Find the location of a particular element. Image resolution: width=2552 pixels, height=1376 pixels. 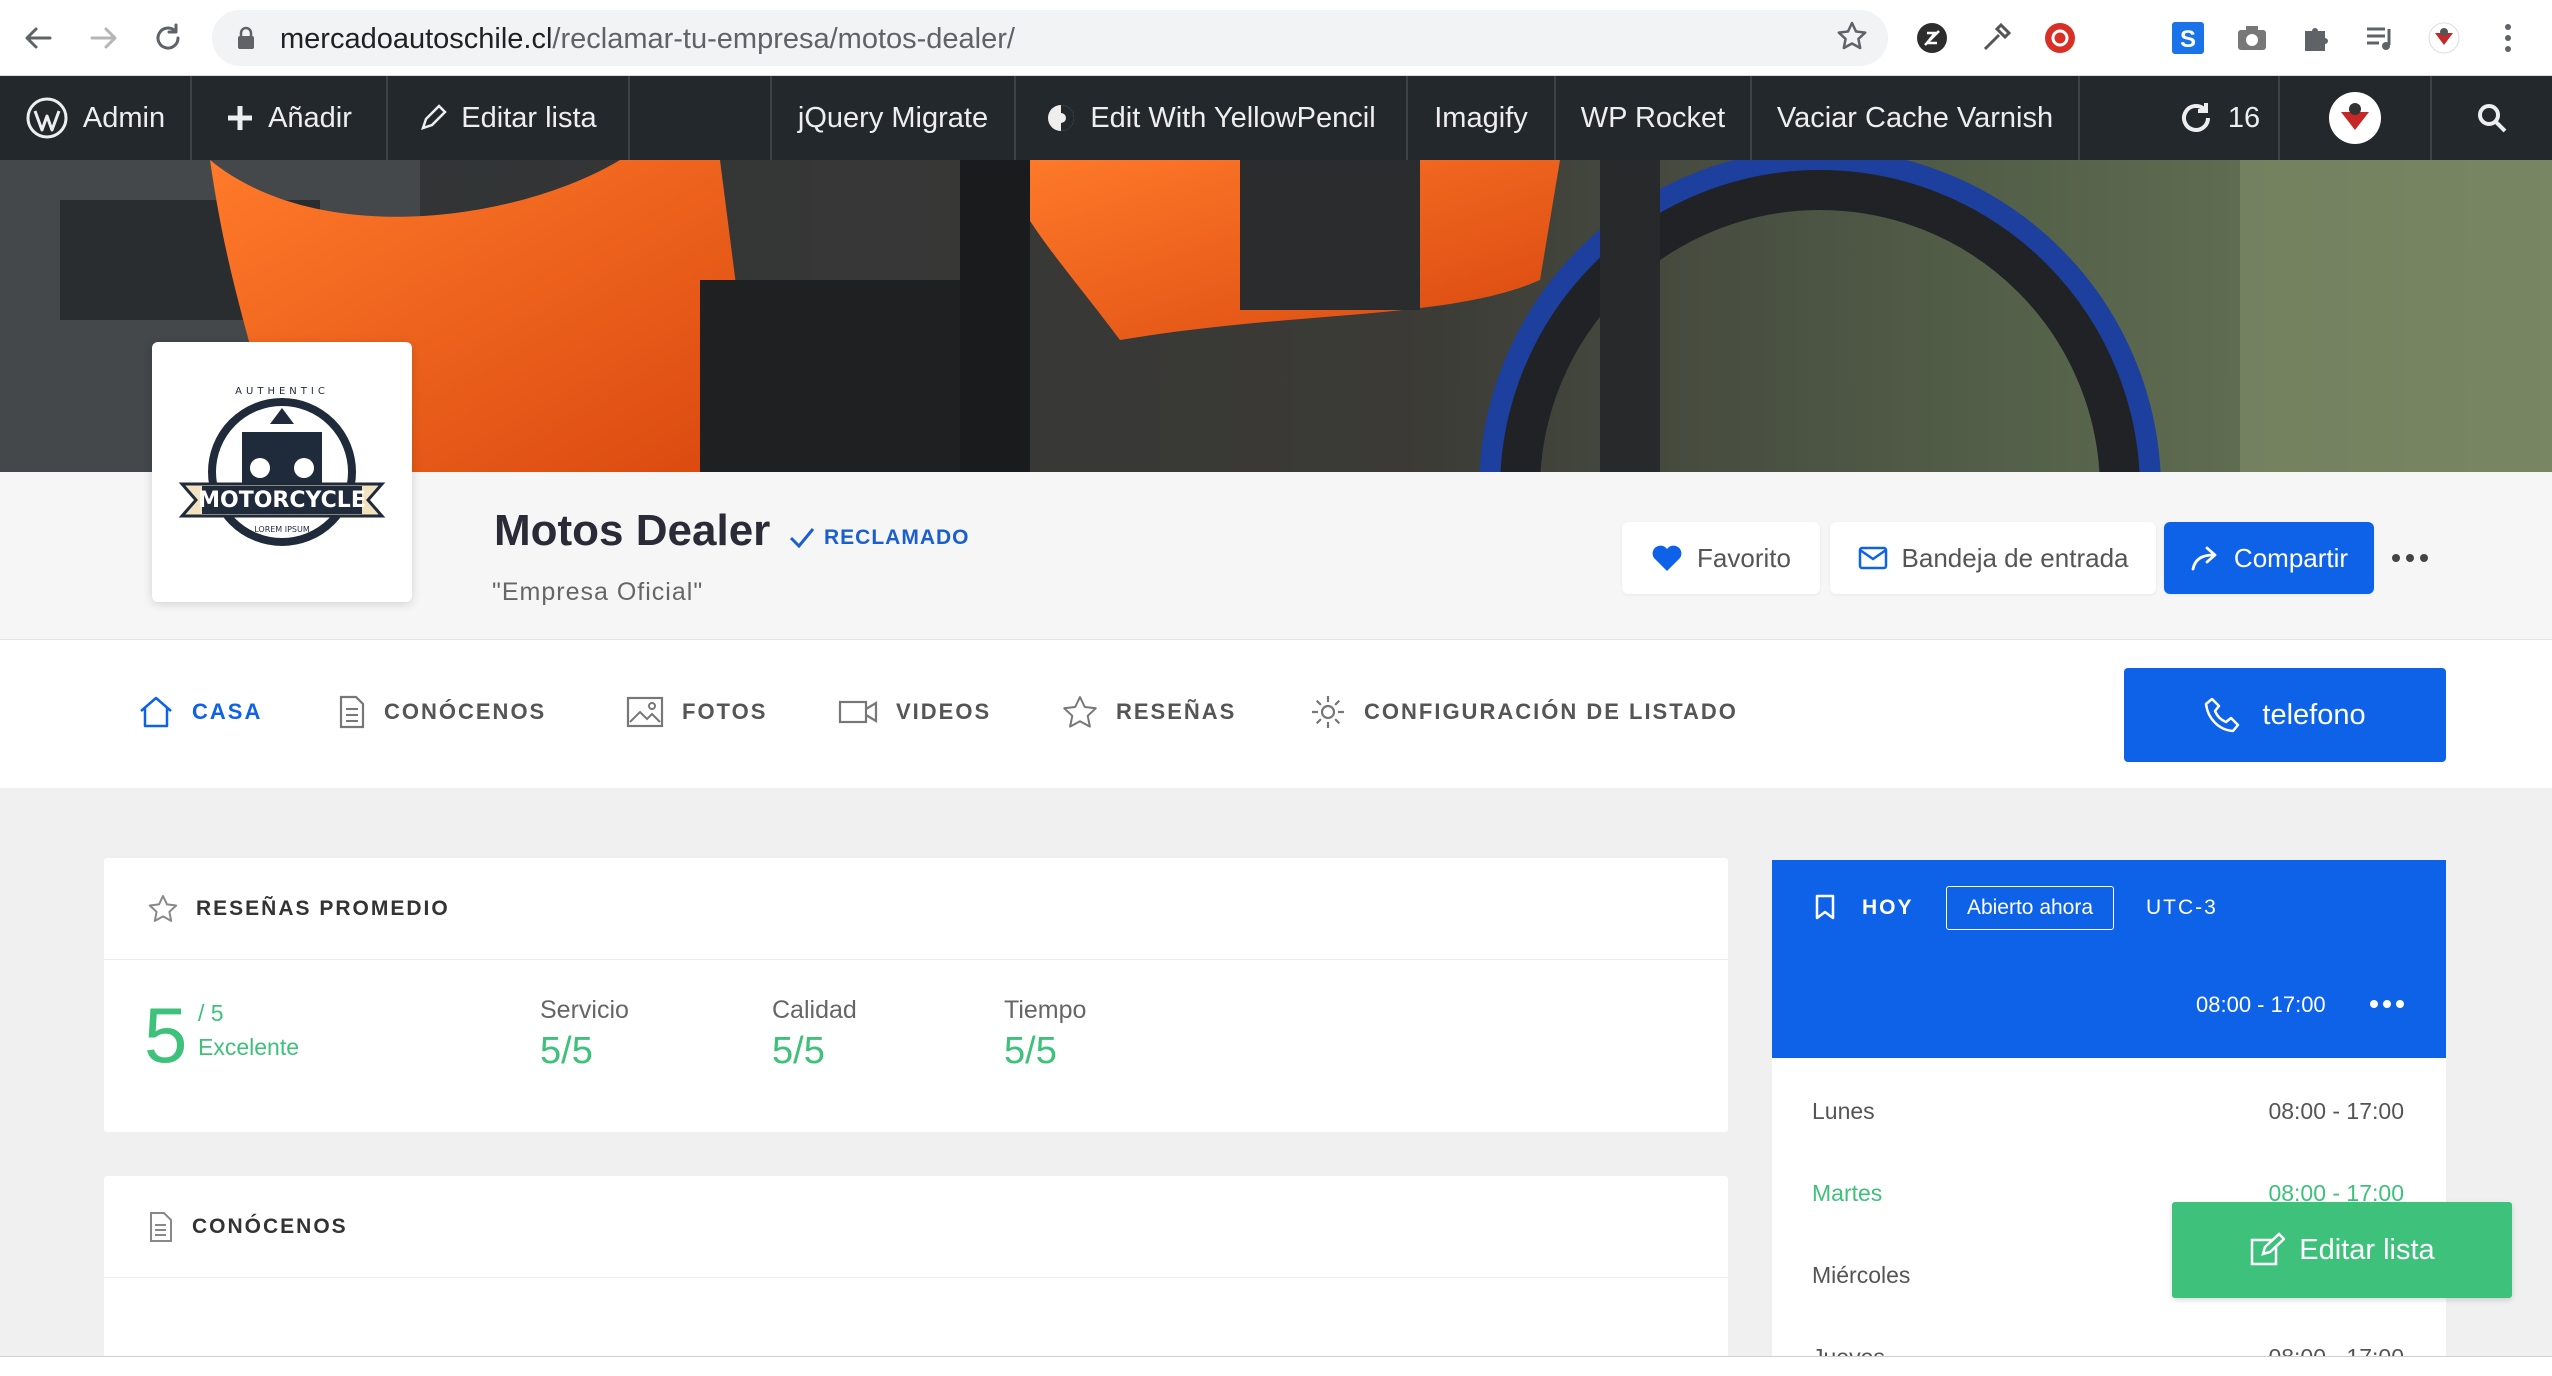

lock-icon is located at coordinates (246, 37).